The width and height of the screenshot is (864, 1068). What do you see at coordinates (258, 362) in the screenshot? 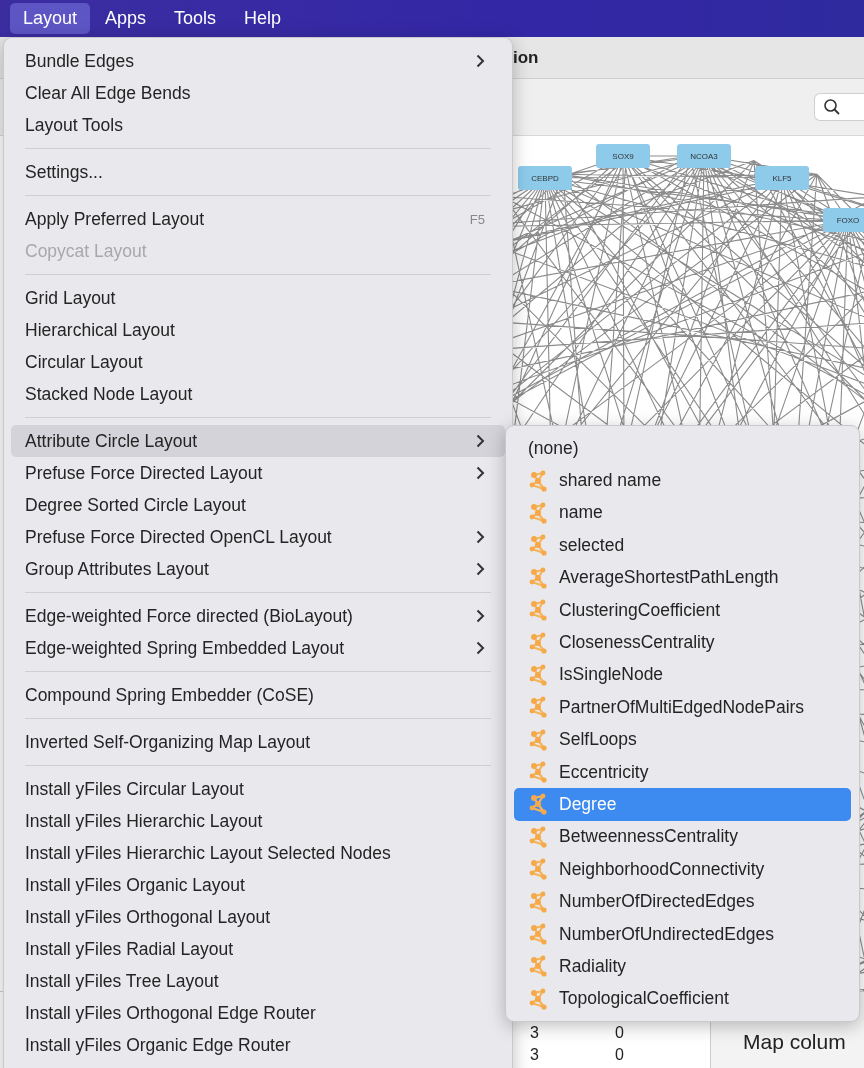
I see `menu-item: Circular Layout` at bounding box center [258, 362].